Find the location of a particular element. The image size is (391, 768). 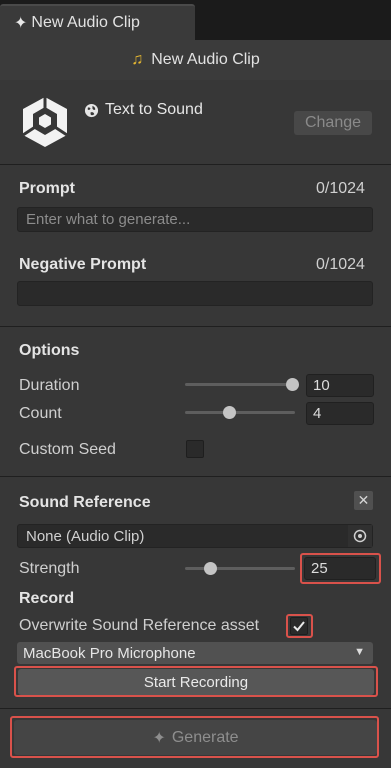

model-title: Text to Sound is located at coordinates (143, 110).